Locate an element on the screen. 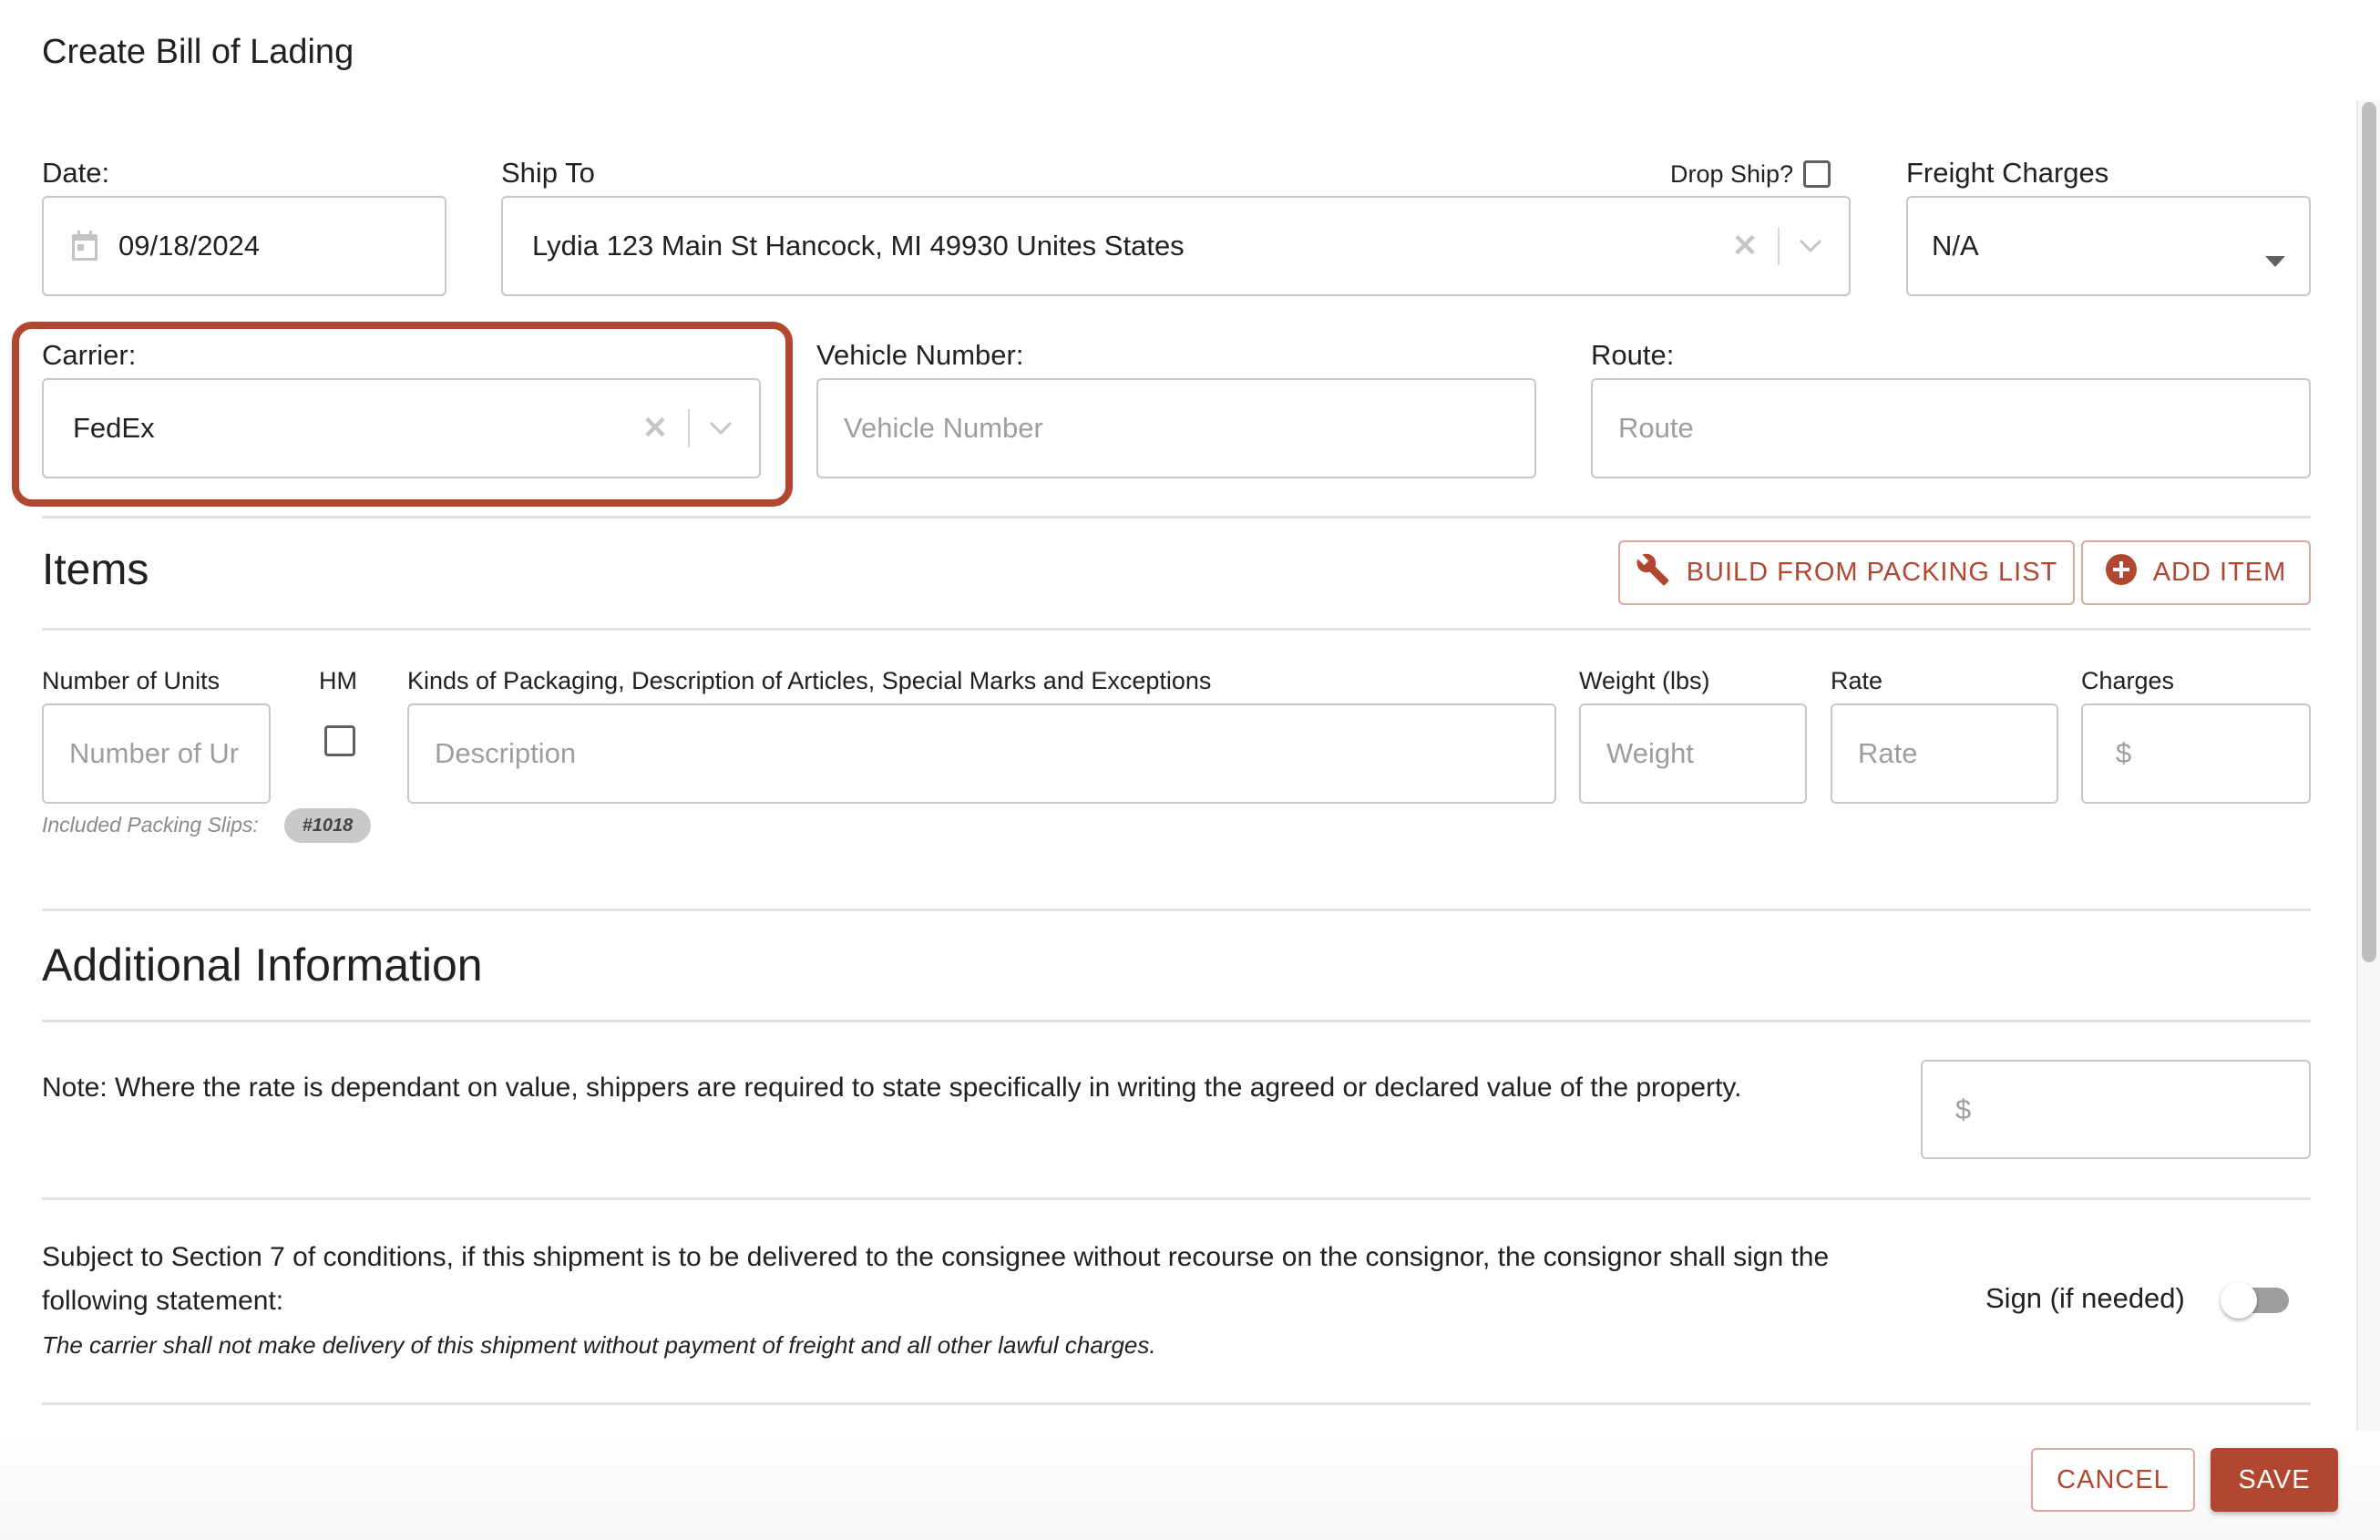 Image resolution: width=2380 pixels, height=1540 pixels. carrier-label: Carrier: is located at coordinates (90, 355).